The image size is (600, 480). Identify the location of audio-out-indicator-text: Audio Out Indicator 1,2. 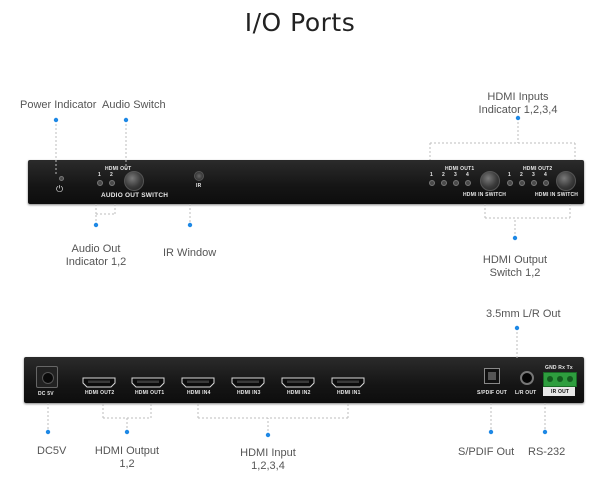
(96, 255).